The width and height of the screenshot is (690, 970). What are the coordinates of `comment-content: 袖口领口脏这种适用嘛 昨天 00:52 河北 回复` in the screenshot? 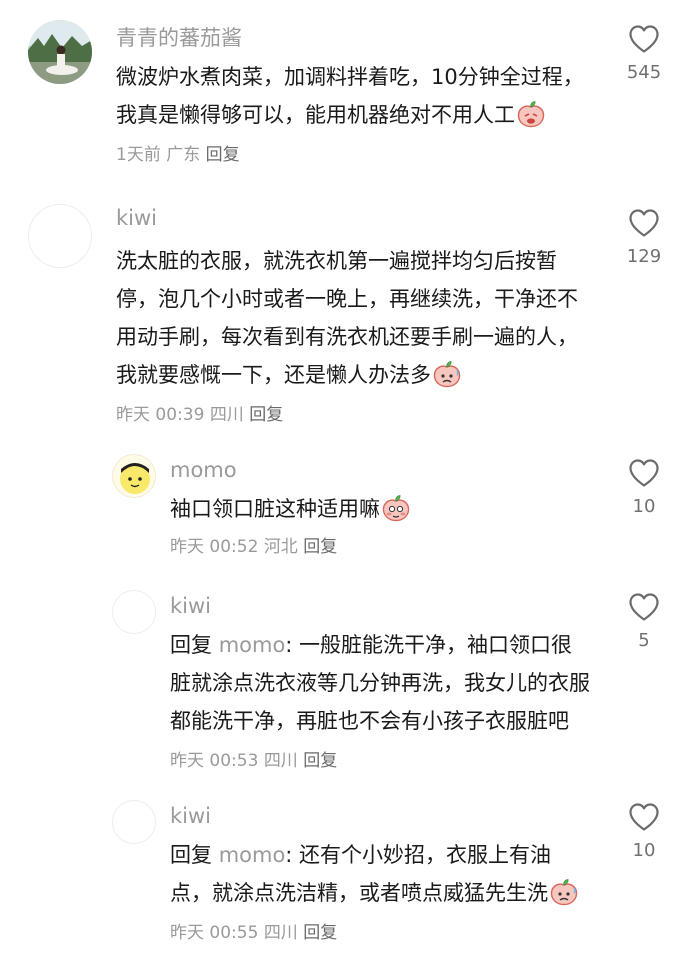 It's located at (380, 528).